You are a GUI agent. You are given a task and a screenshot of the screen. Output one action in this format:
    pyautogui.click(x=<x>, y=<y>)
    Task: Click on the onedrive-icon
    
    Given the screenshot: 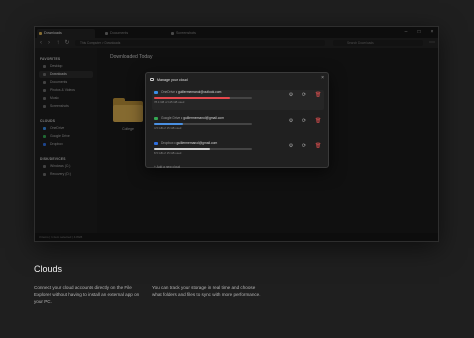 What is the action you would take?
    pyautogui.click(x=156, y=92)
    